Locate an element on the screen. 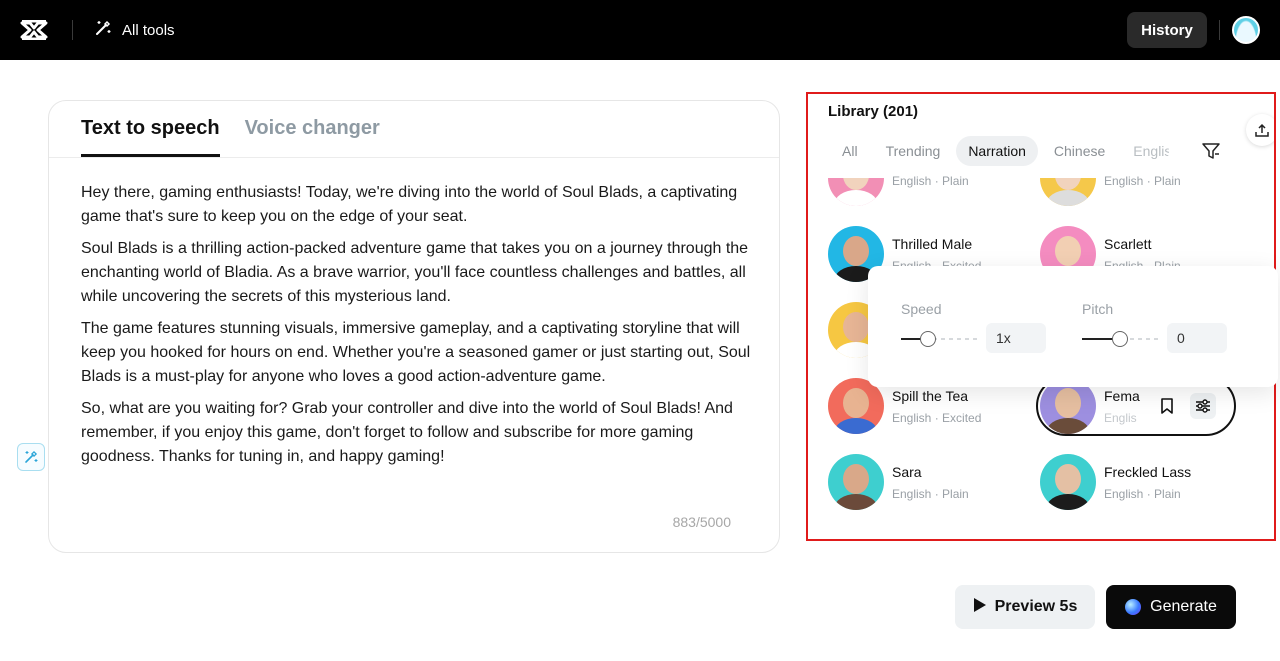 The width and height of the screenshot is (1280, 661). speed-label: Speed is located at coordinates (921, 309).